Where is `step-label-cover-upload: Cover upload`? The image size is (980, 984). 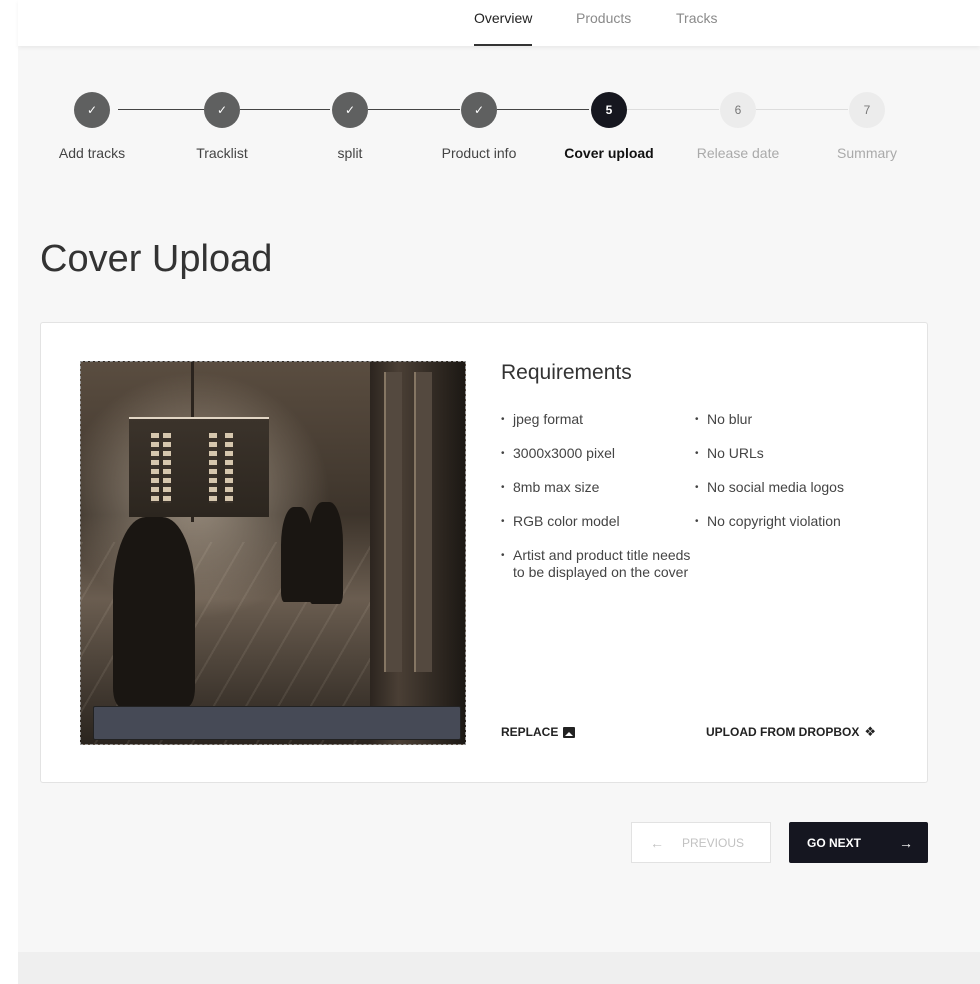
step-label-cover-upload: Cover upload is located at coordinates (609, 153).